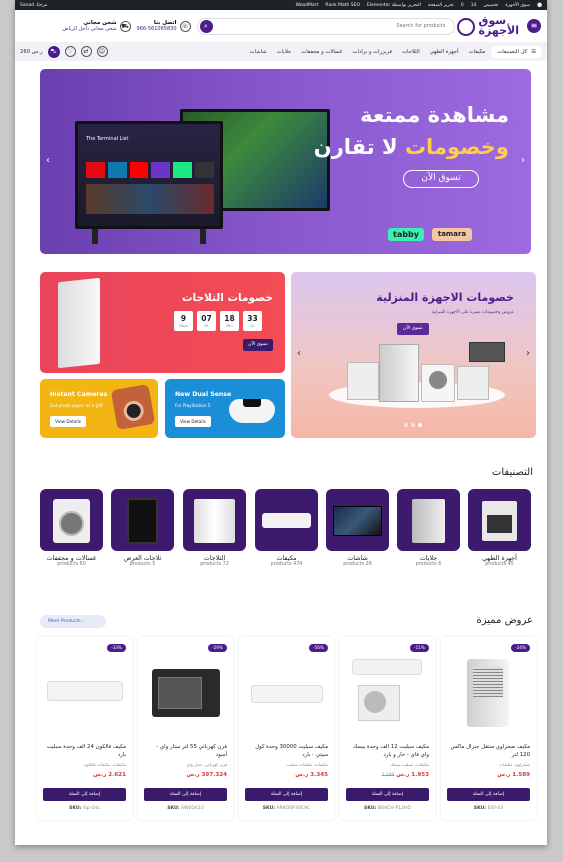 Image resolution: width=563 pixels, height=862 pixels. Describe the element at coordinates (514, 764) in the screenshot. I see `product-category: صحراوي، مكيفات` at that location.